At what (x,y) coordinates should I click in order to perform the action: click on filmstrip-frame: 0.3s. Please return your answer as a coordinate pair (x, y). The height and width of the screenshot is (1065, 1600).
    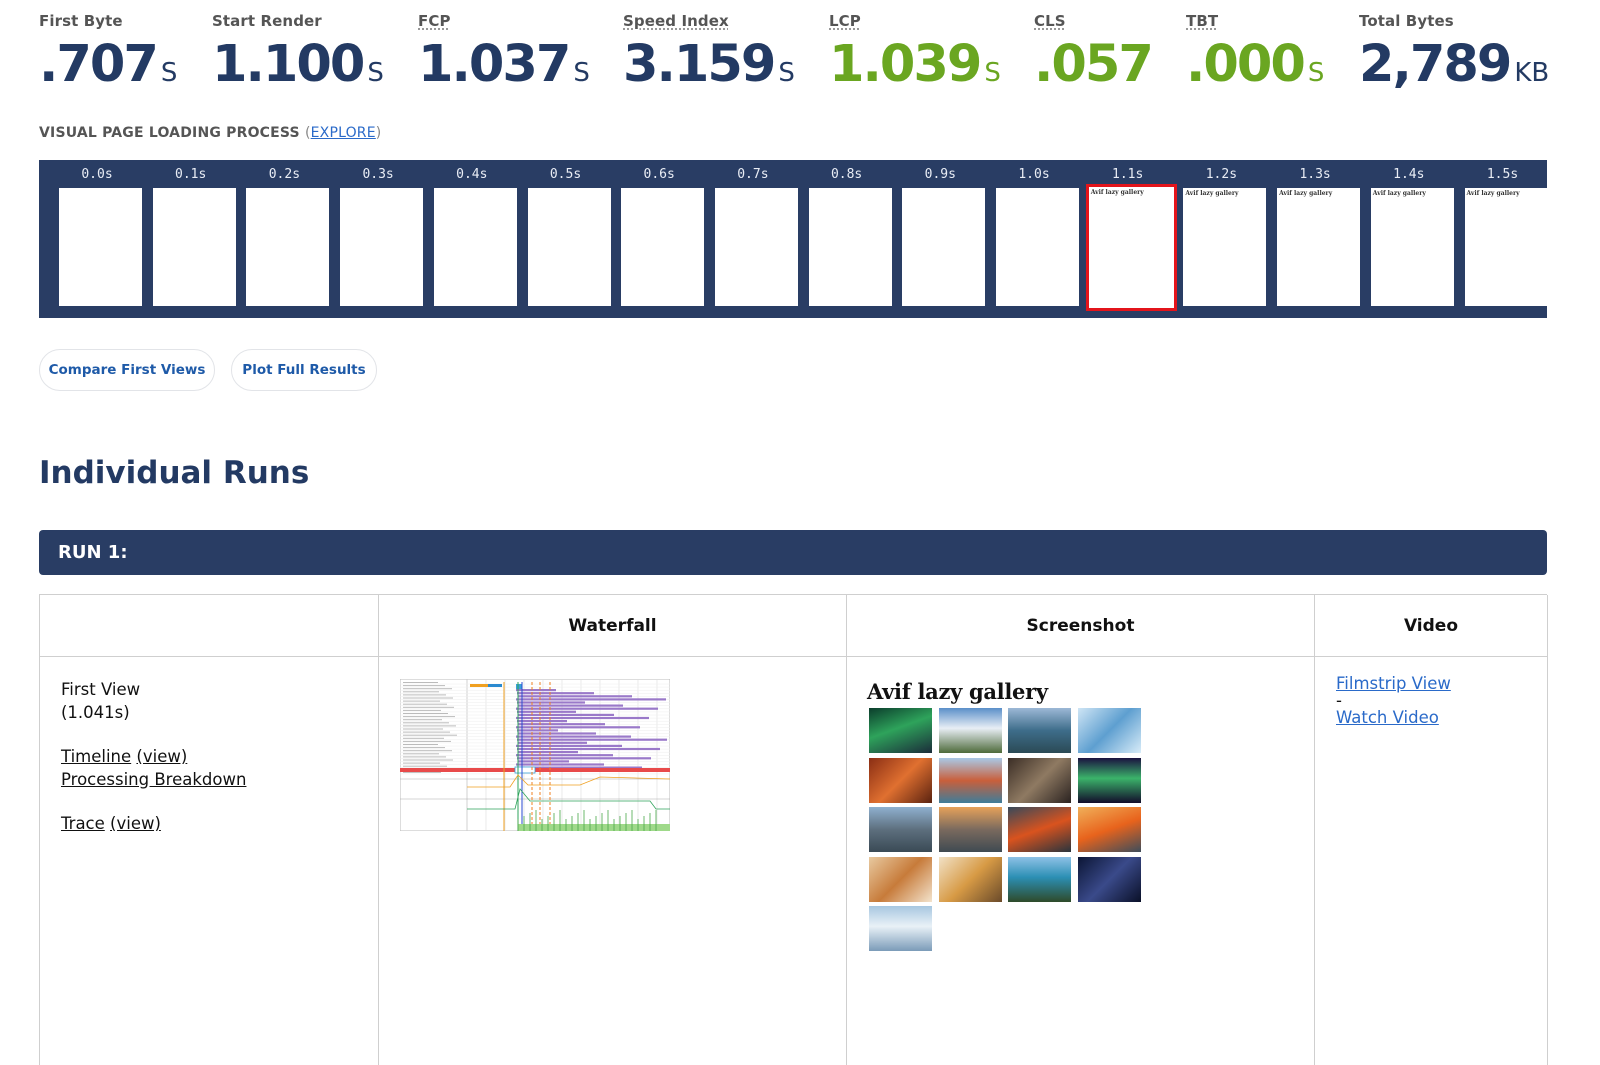
    Looking at the image, I should click on (378, 239).